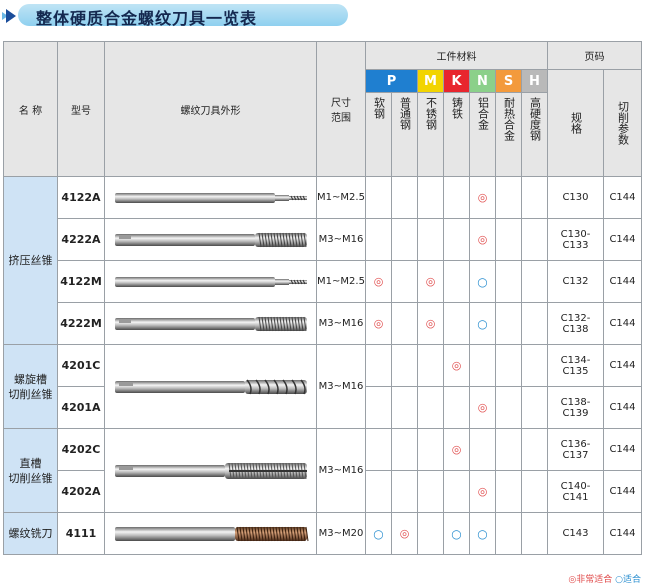 The image size is (649, 586). What do you see at coordinates (509, 119) in the screenshot?
I see `material-label-text: 耐热合金` at bounding box center [509, 119].